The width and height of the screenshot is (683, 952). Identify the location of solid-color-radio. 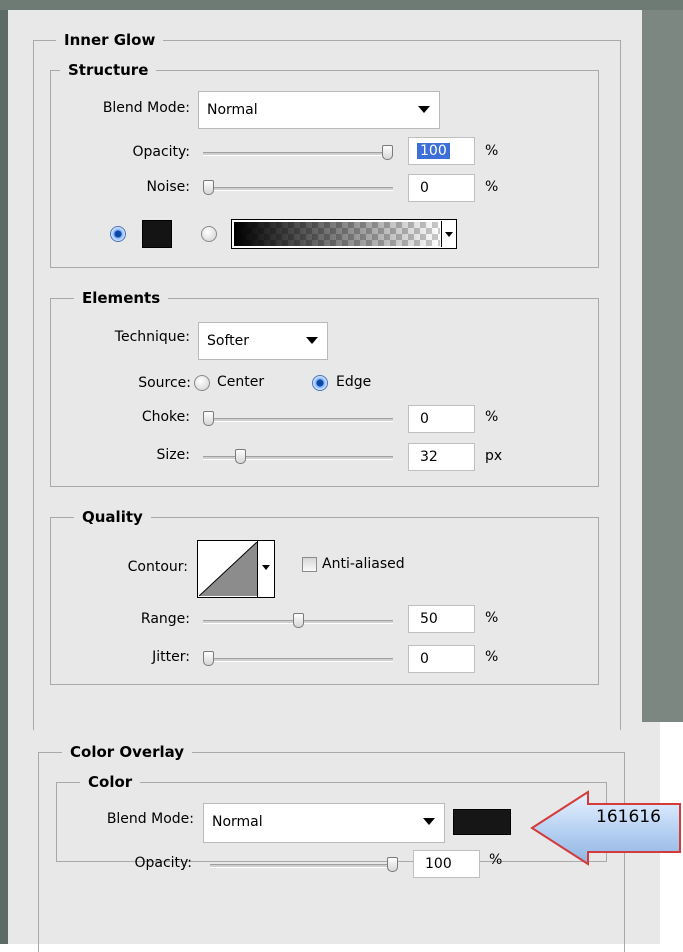
(118, 234).